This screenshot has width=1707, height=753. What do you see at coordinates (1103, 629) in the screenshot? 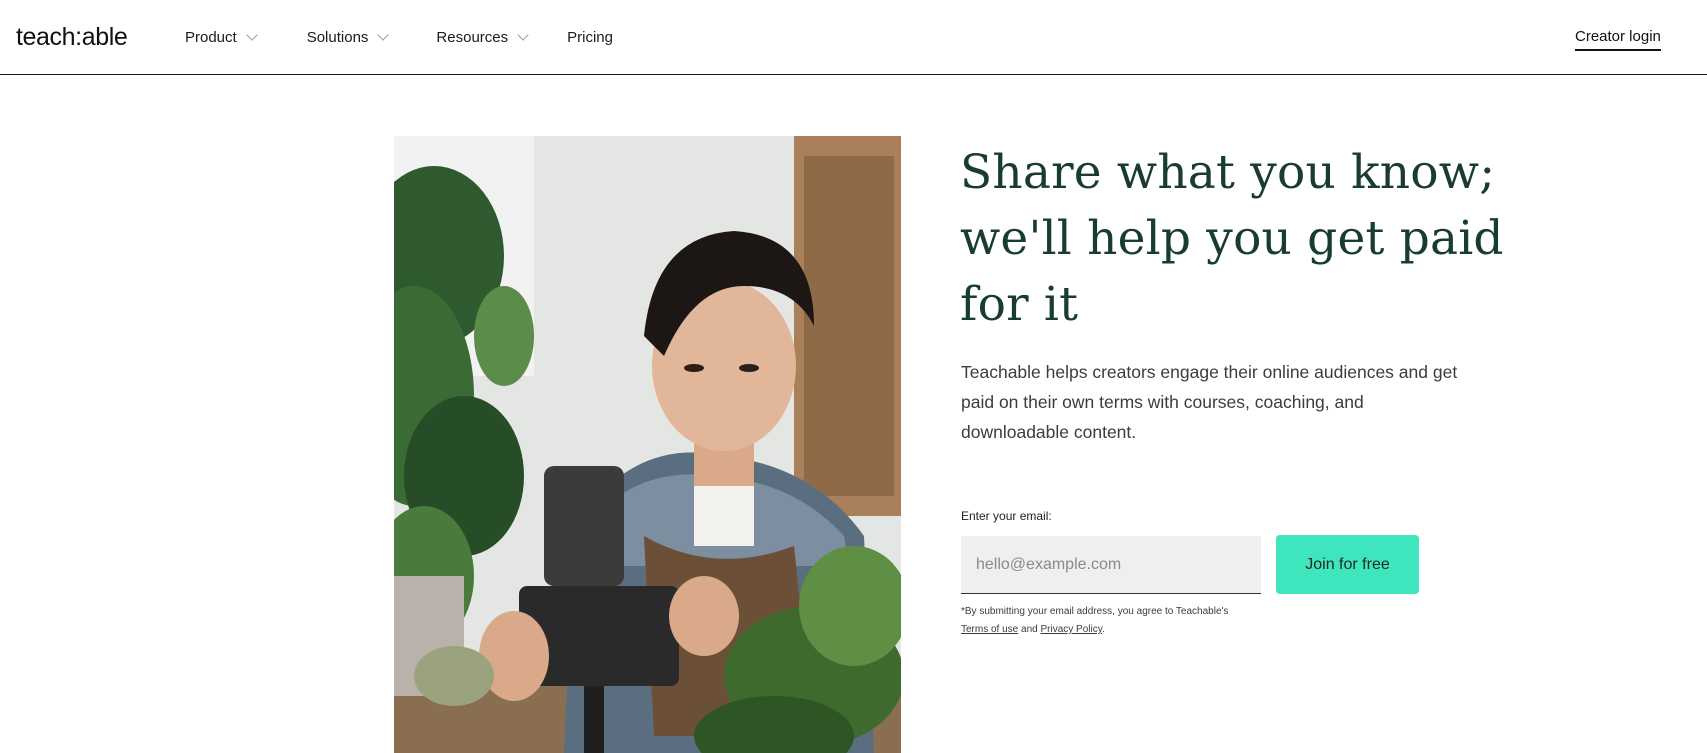
I see `disclaimer-text: .` at bounding box center [1103, 629].